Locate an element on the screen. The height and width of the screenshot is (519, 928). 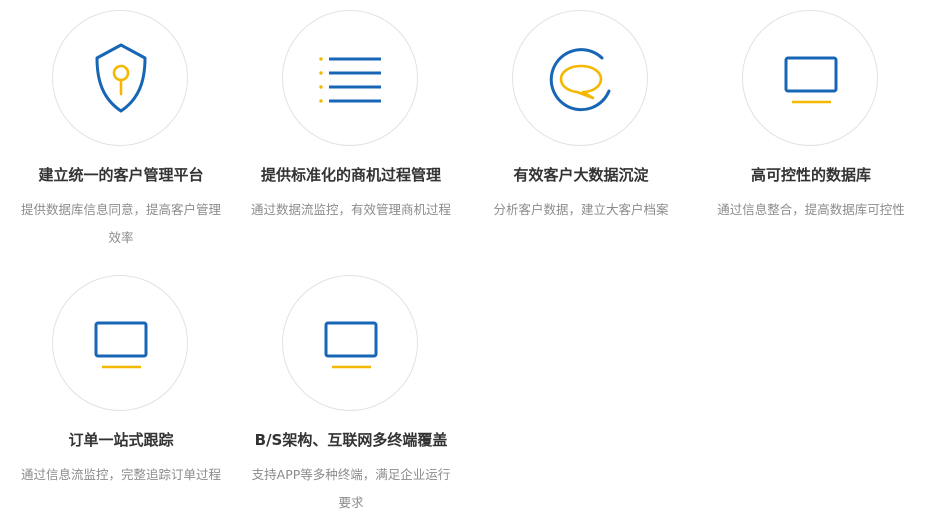
feature-description: 分析客户数据，建立大客户档案 is located at coordinates (581, 209).